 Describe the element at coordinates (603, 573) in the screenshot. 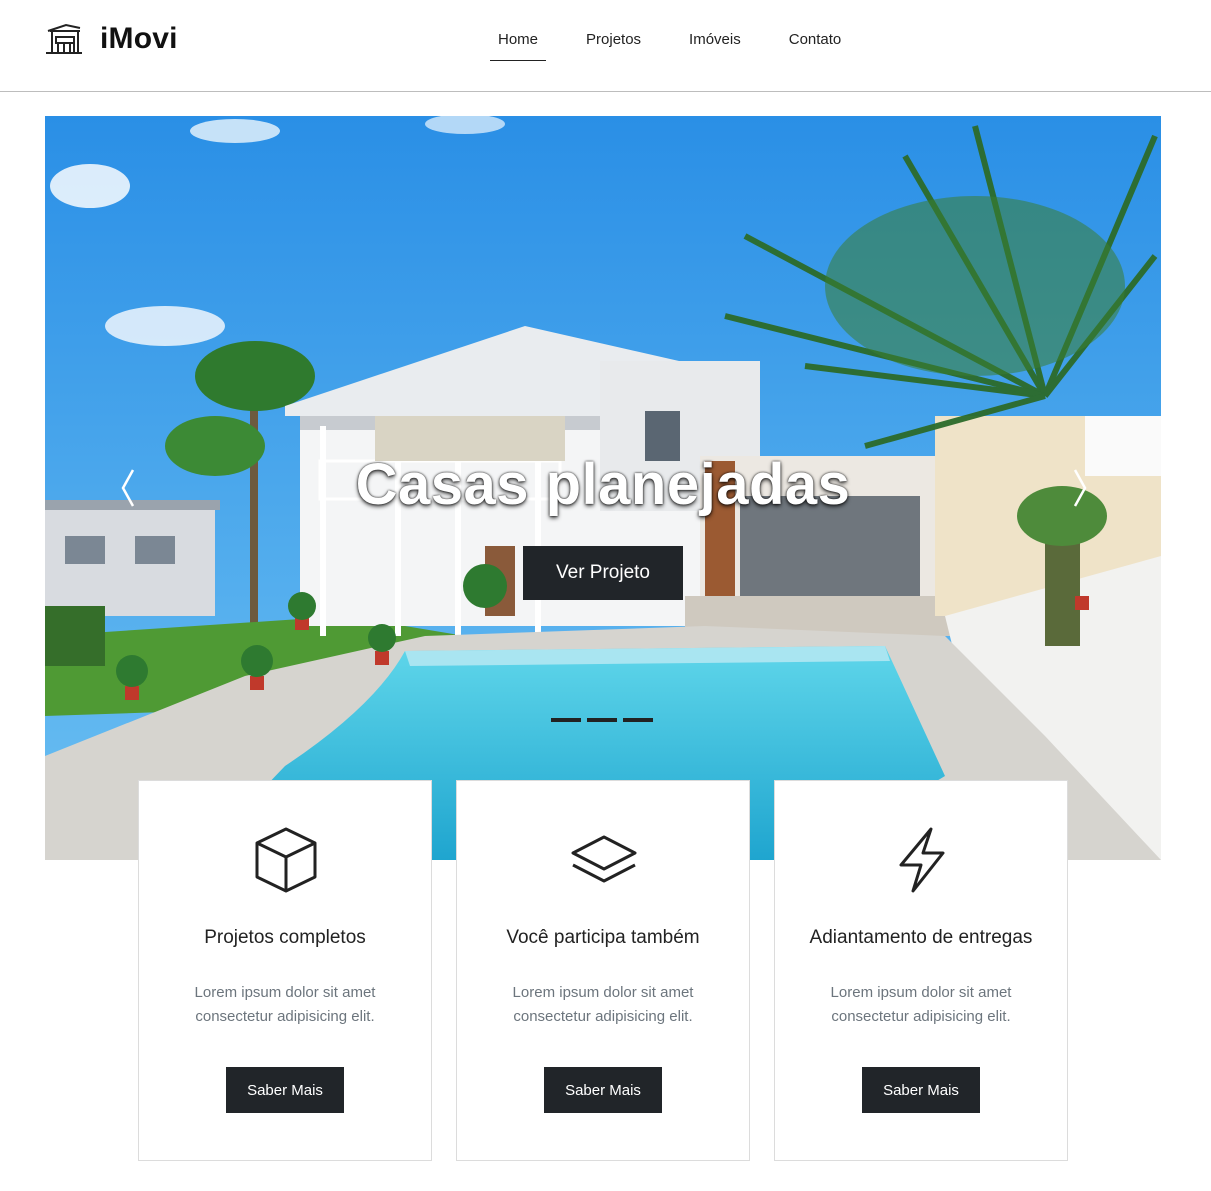

I see `ver-projeto-button: Ver Projeto` at that location.